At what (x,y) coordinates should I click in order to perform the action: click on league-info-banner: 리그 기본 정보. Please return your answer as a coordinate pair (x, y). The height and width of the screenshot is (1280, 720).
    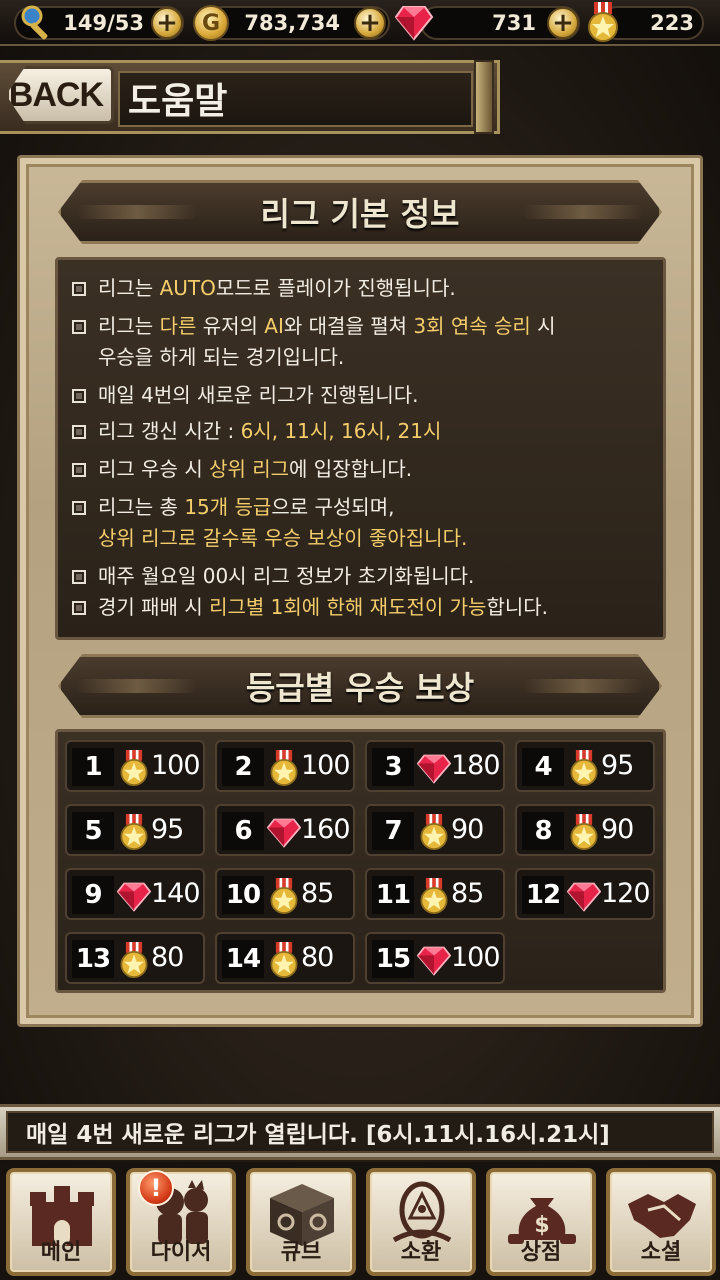
    Looking at the image, I should click on (360, 212).